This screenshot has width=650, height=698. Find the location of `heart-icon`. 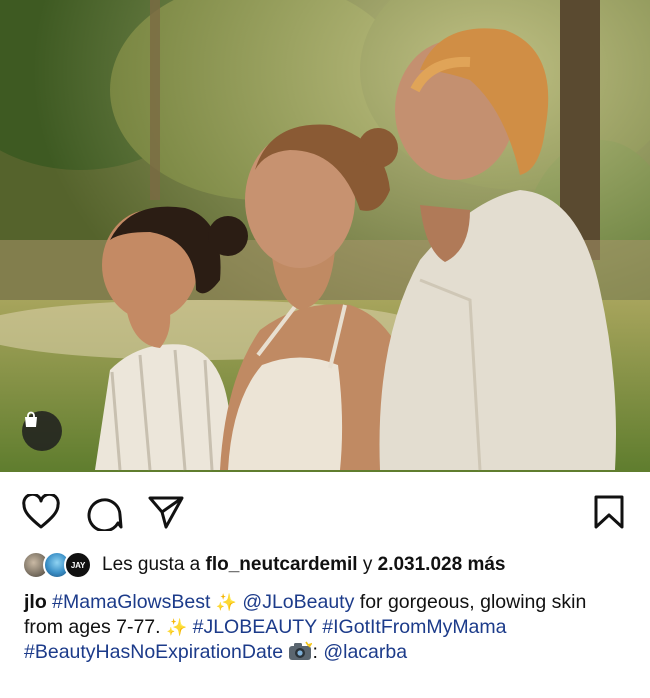

heart-icon is located at coordinates (41, 512).